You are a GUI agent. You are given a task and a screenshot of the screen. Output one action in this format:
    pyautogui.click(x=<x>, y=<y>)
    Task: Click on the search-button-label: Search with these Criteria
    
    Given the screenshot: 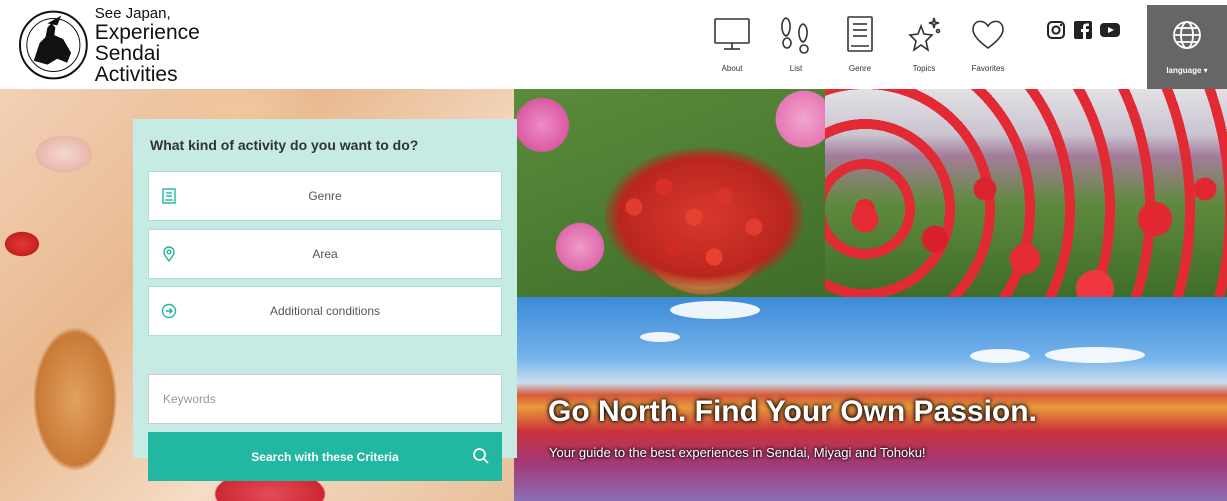 What is the action you would take?
    pyautogui.click(x=325, y=456)
    